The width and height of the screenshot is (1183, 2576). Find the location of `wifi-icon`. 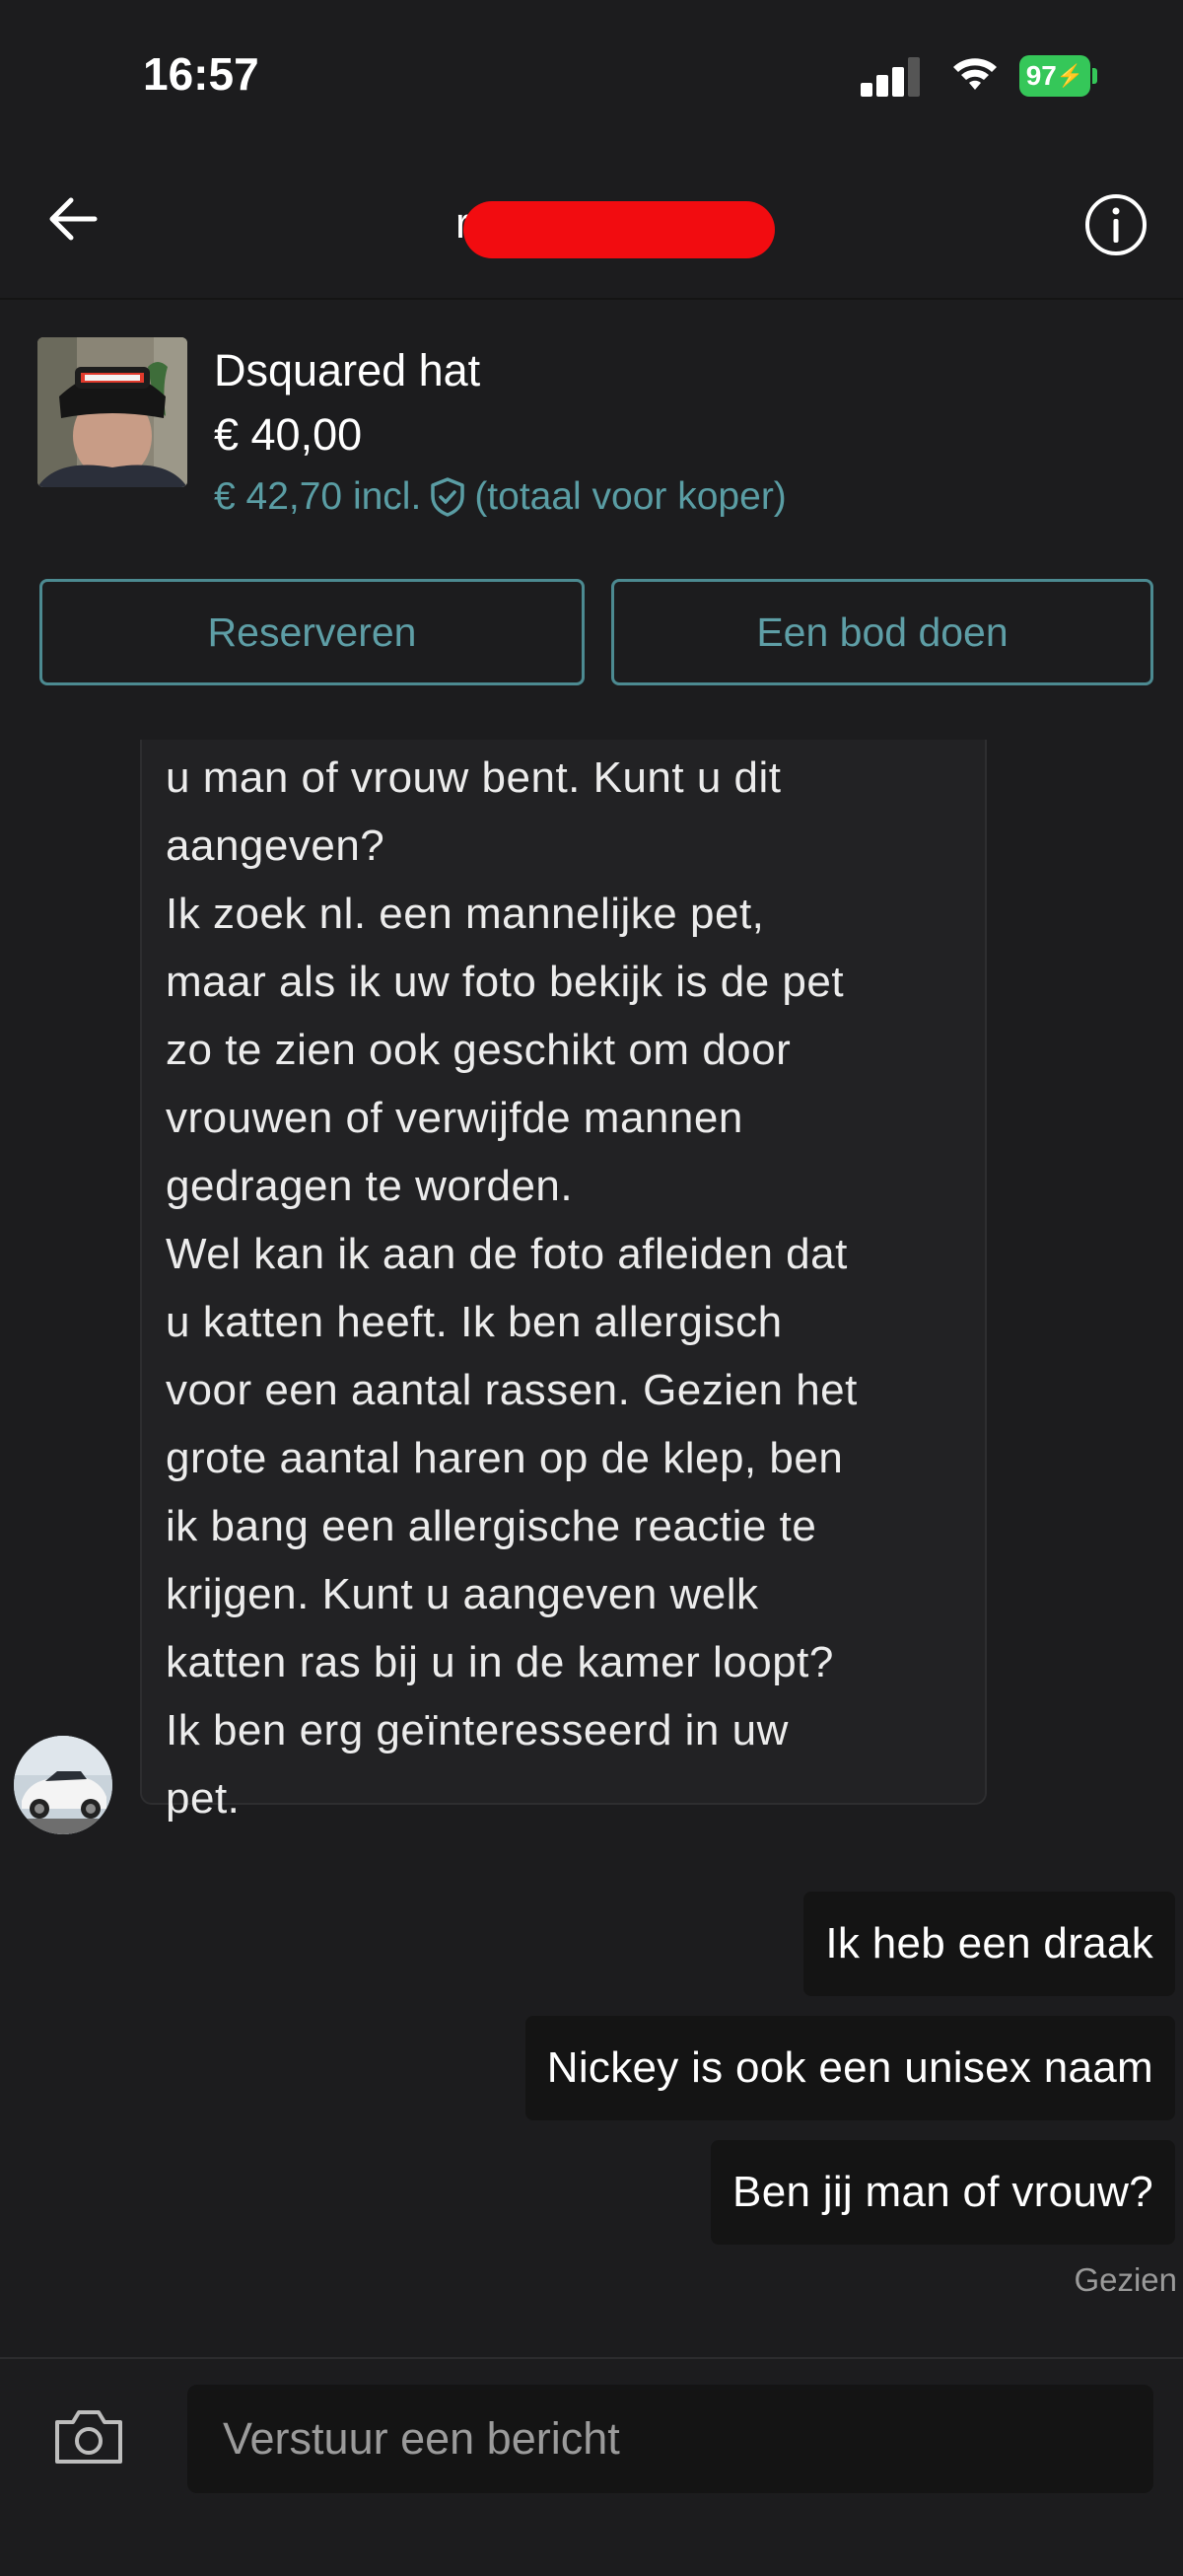

wifi-icon is located at coordinates (975, 74).